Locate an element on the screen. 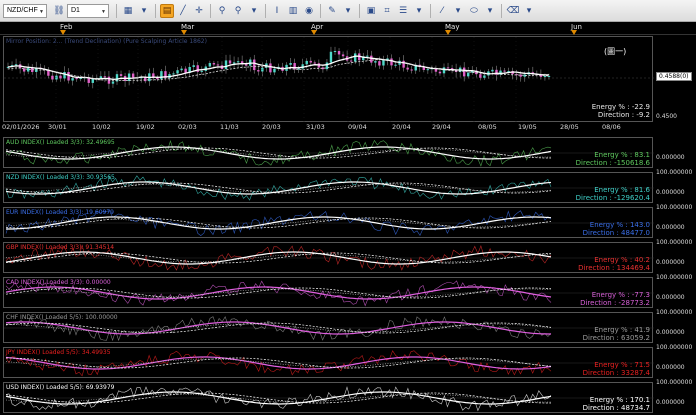 This screenshot has height=415, width=696. symbol-select: NZD/CHF ▼ is located at coordinates (25, 10).